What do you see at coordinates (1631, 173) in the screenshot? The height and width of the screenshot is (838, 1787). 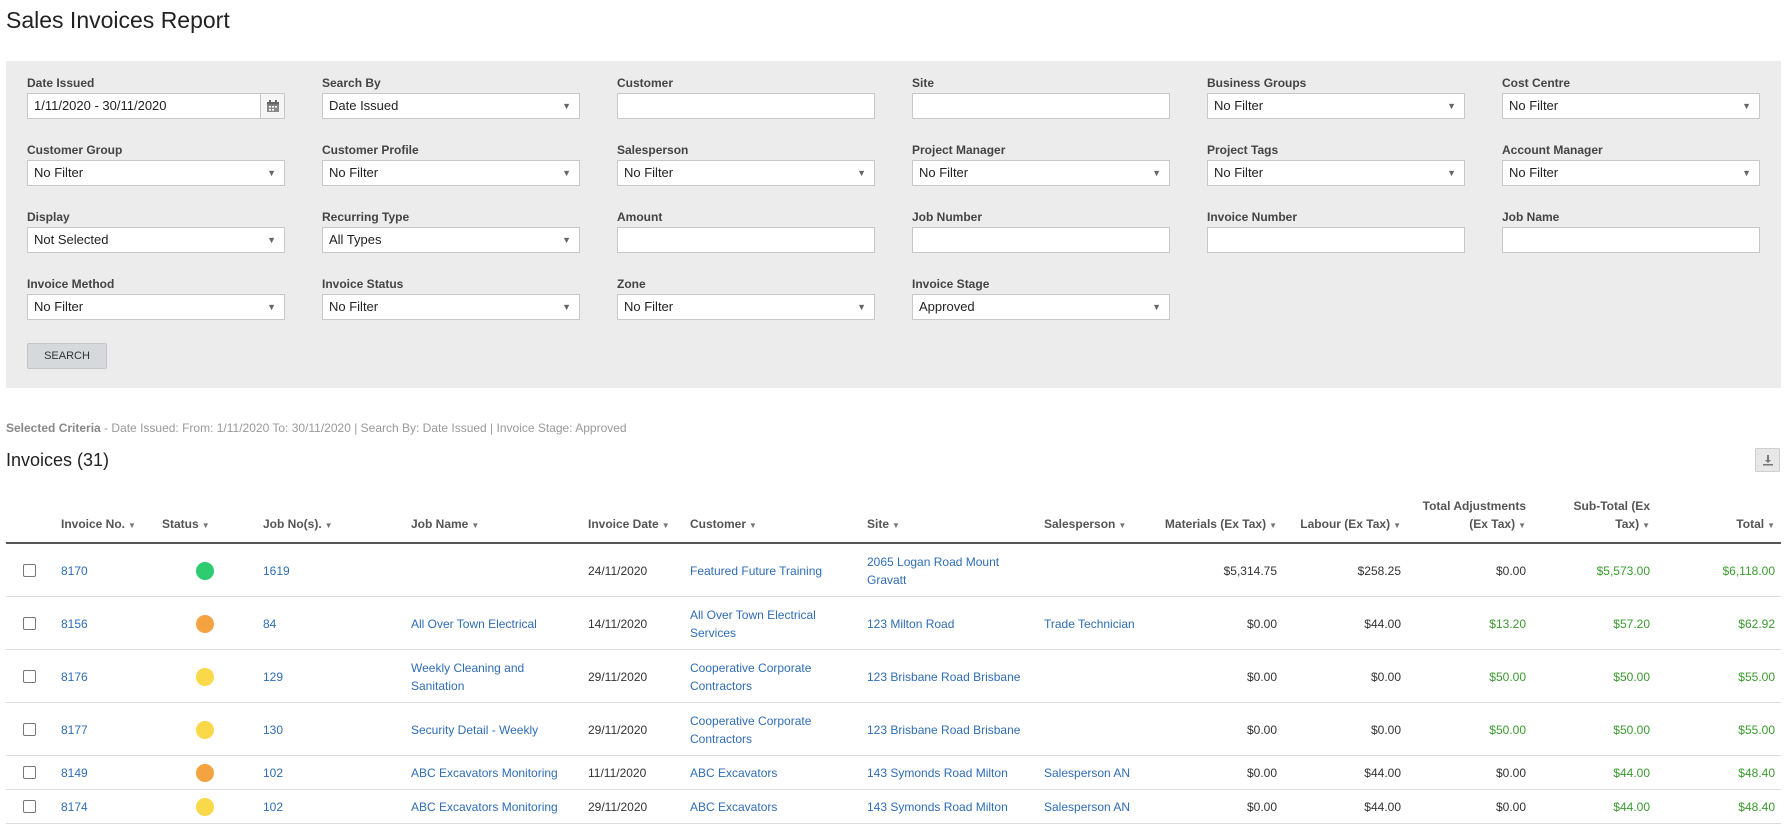 I see `account-manager-select: No Filter ▼` at bounding box center [1631, 173].